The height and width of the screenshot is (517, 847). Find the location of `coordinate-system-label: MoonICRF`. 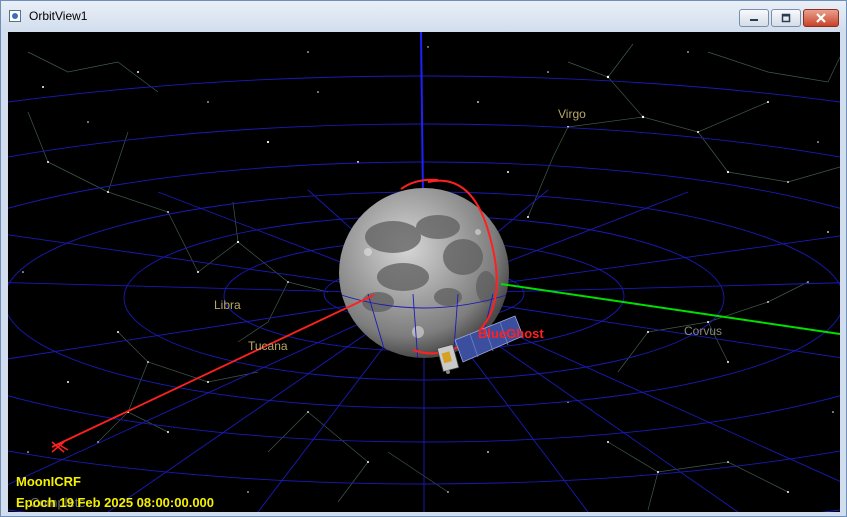

coordinate-system-label: MoonICRF is located at coordinates (48, 481).